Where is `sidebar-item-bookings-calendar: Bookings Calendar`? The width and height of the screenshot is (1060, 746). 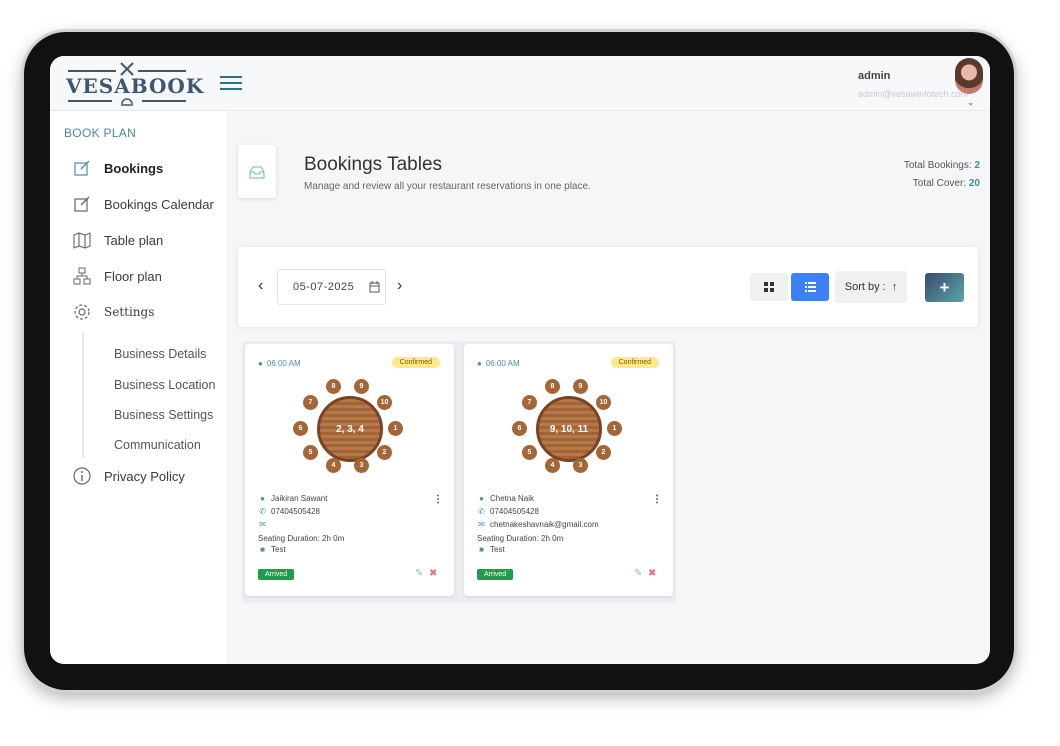
sidebar-item-bookings-calendar: Bookings Calendar is located at coordinates (143, 204).